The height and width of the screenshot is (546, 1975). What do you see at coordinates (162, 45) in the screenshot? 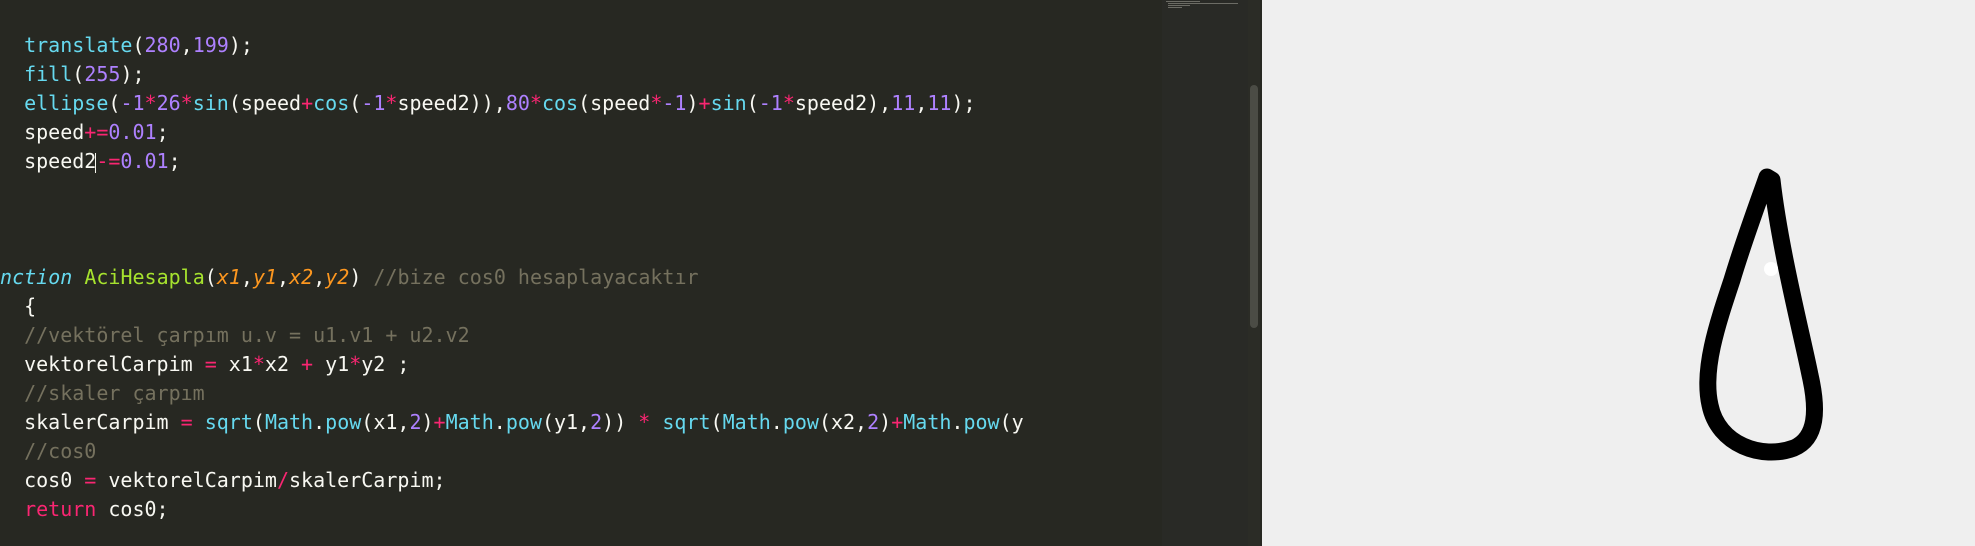
I see `code-token: 280` at bounding box center [162, 45].